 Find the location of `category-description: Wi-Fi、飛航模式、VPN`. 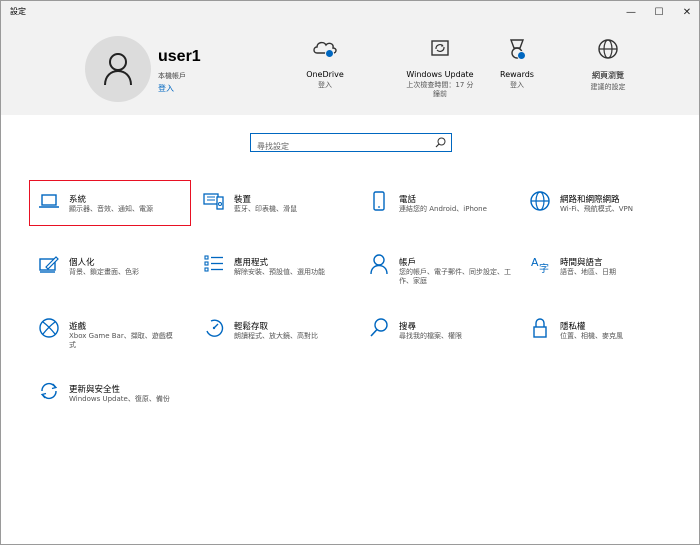

category-description: Wi-Fi、飛航模式、VPN is located at coordinates (596, 209).